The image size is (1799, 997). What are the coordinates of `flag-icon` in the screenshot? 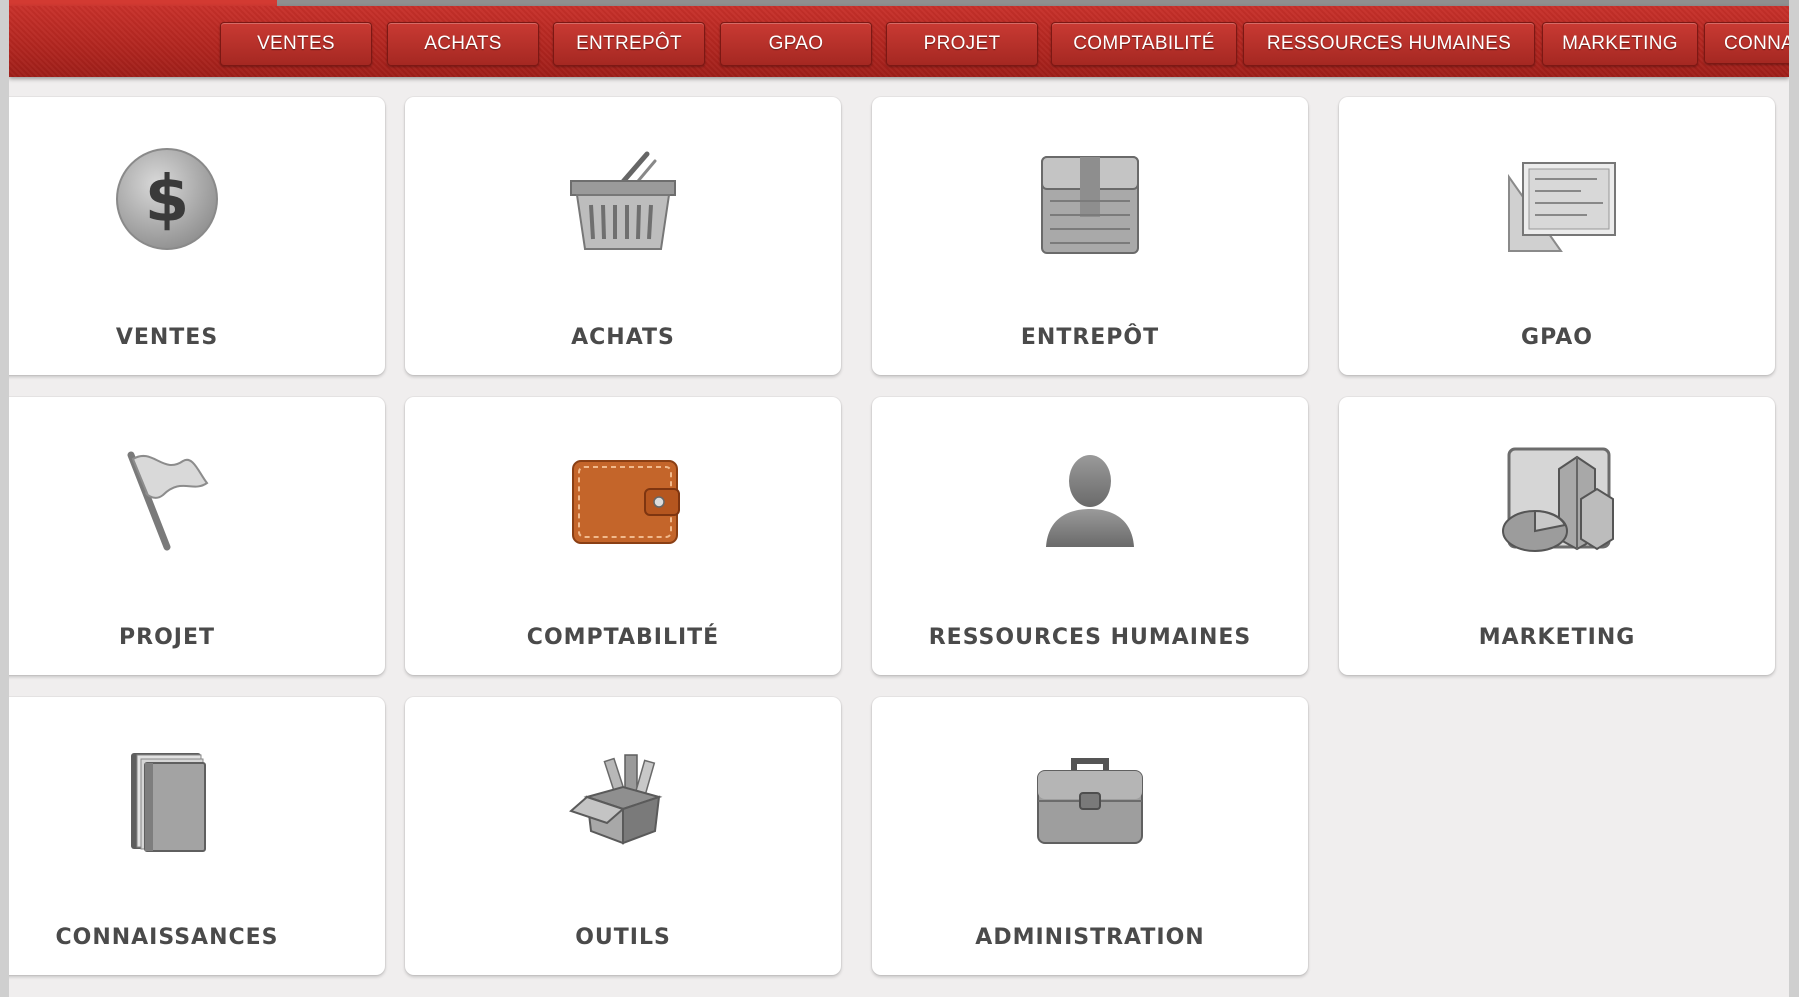 It's located at (167, 499).